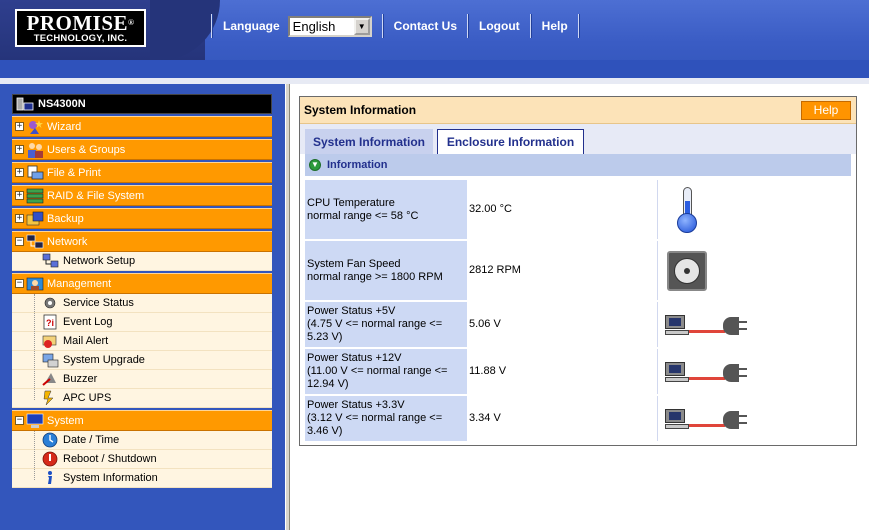  Describe the element at coordinates (142, 398) in the screenshot. I see `tree-item-apc-ups: APC UPS` at that location.